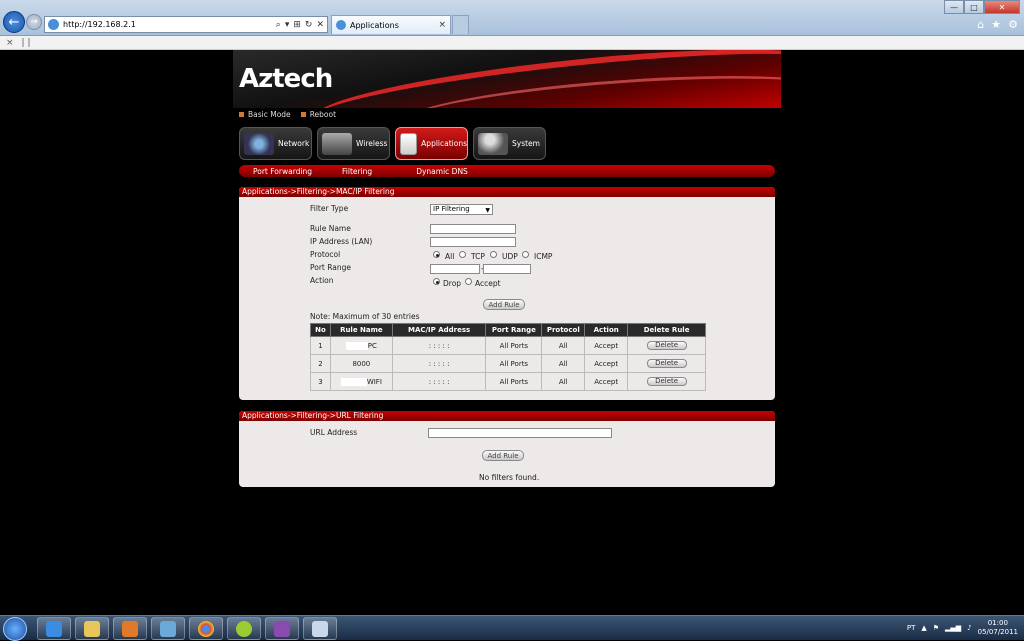 The width and height of the screenshot is (1024, 641). What do you see at coordinates (287, 25) in the screenshot?
I see `dropdown-icon: ▾` at bounding box center [287, 25].